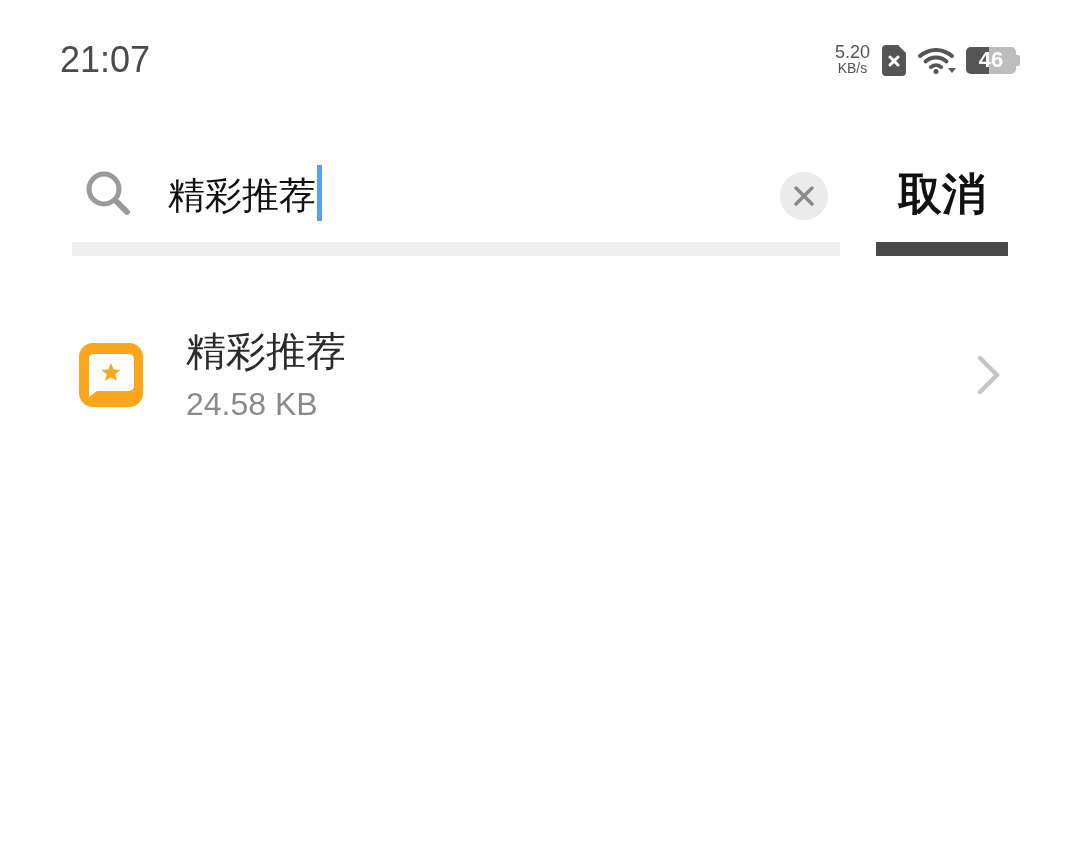 The width and height of the screenshot is (1080, 860). Describe the element at coordinates (252, 404) in the screenshot. I see `result-file-size: 24.58 KB` at that location.